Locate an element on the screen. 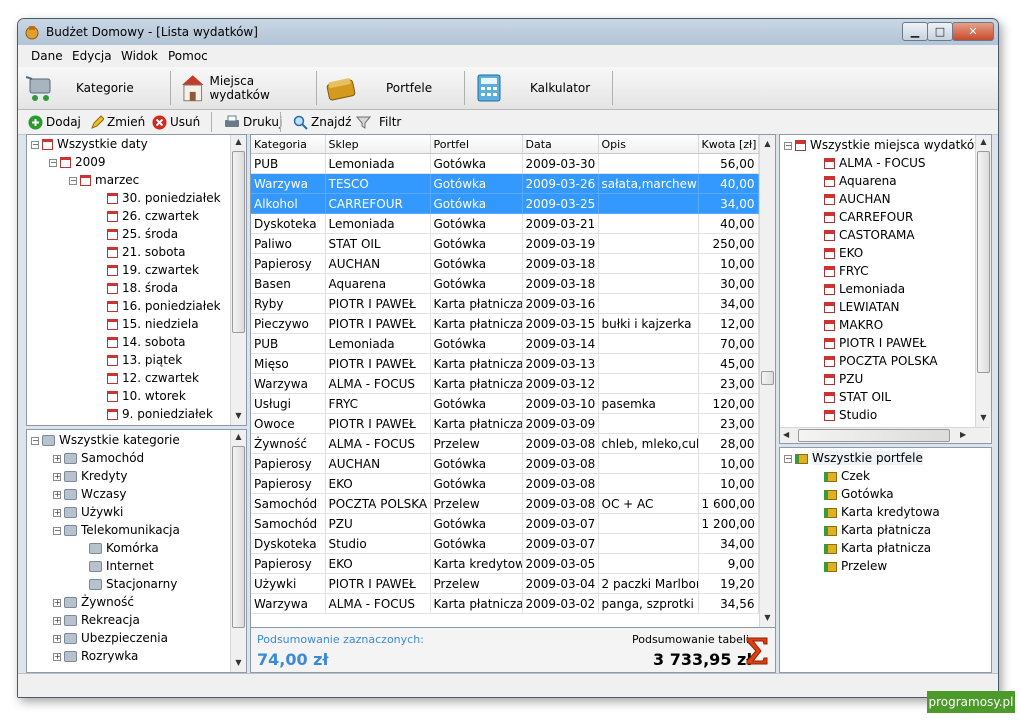 The height and width of the screenshot is (720, 1020). tree-node-place: POCZTA POLSKA is located at coordinates (881, 361).